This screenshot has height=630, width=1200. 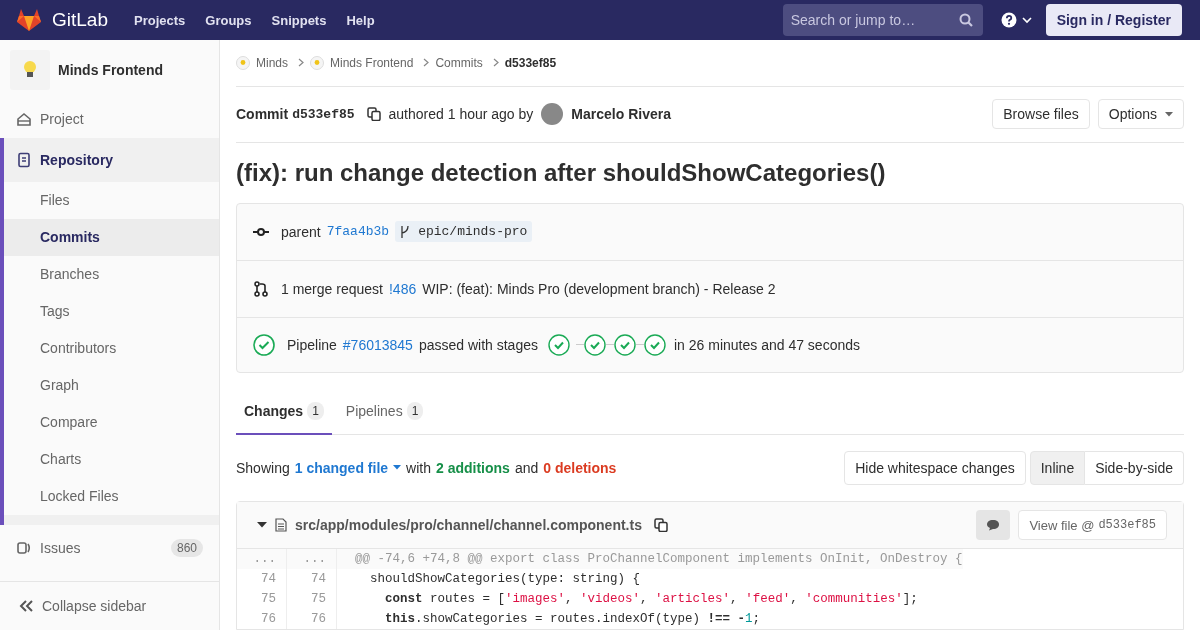 I want to click on nav-link: Projects, so click(x=160, y=20).